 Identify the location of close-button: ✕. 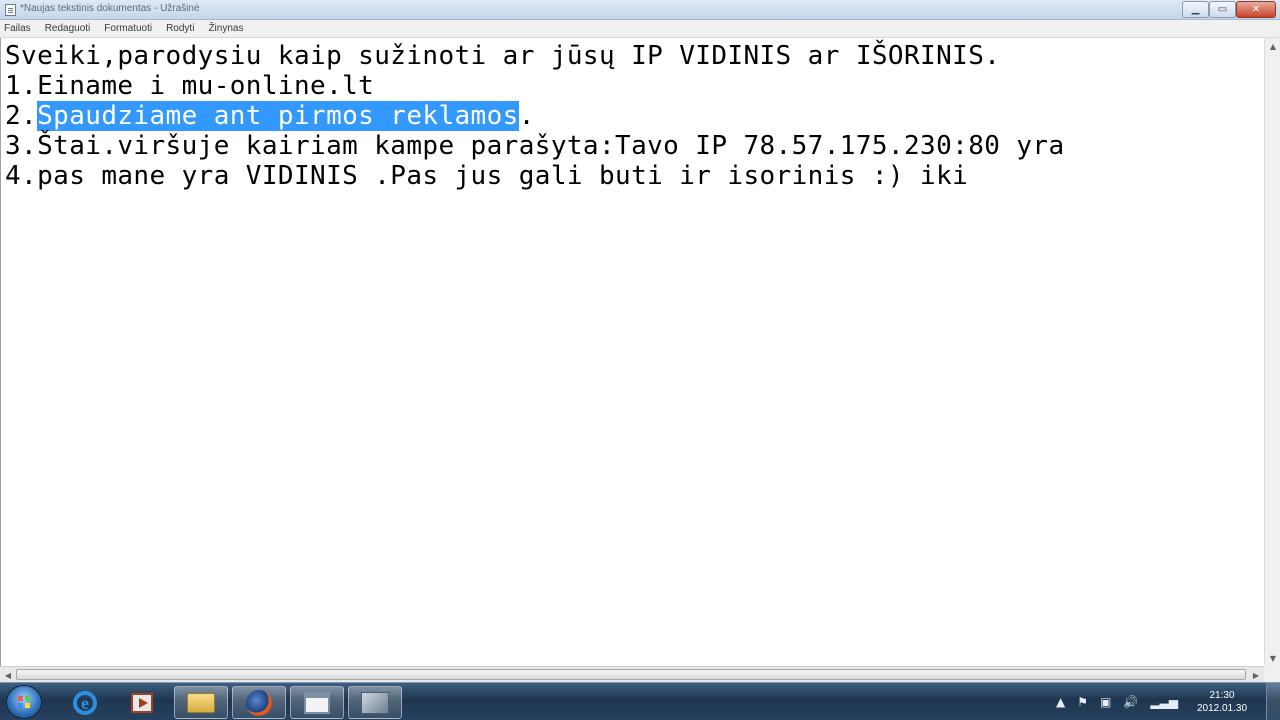
(1256, 9).